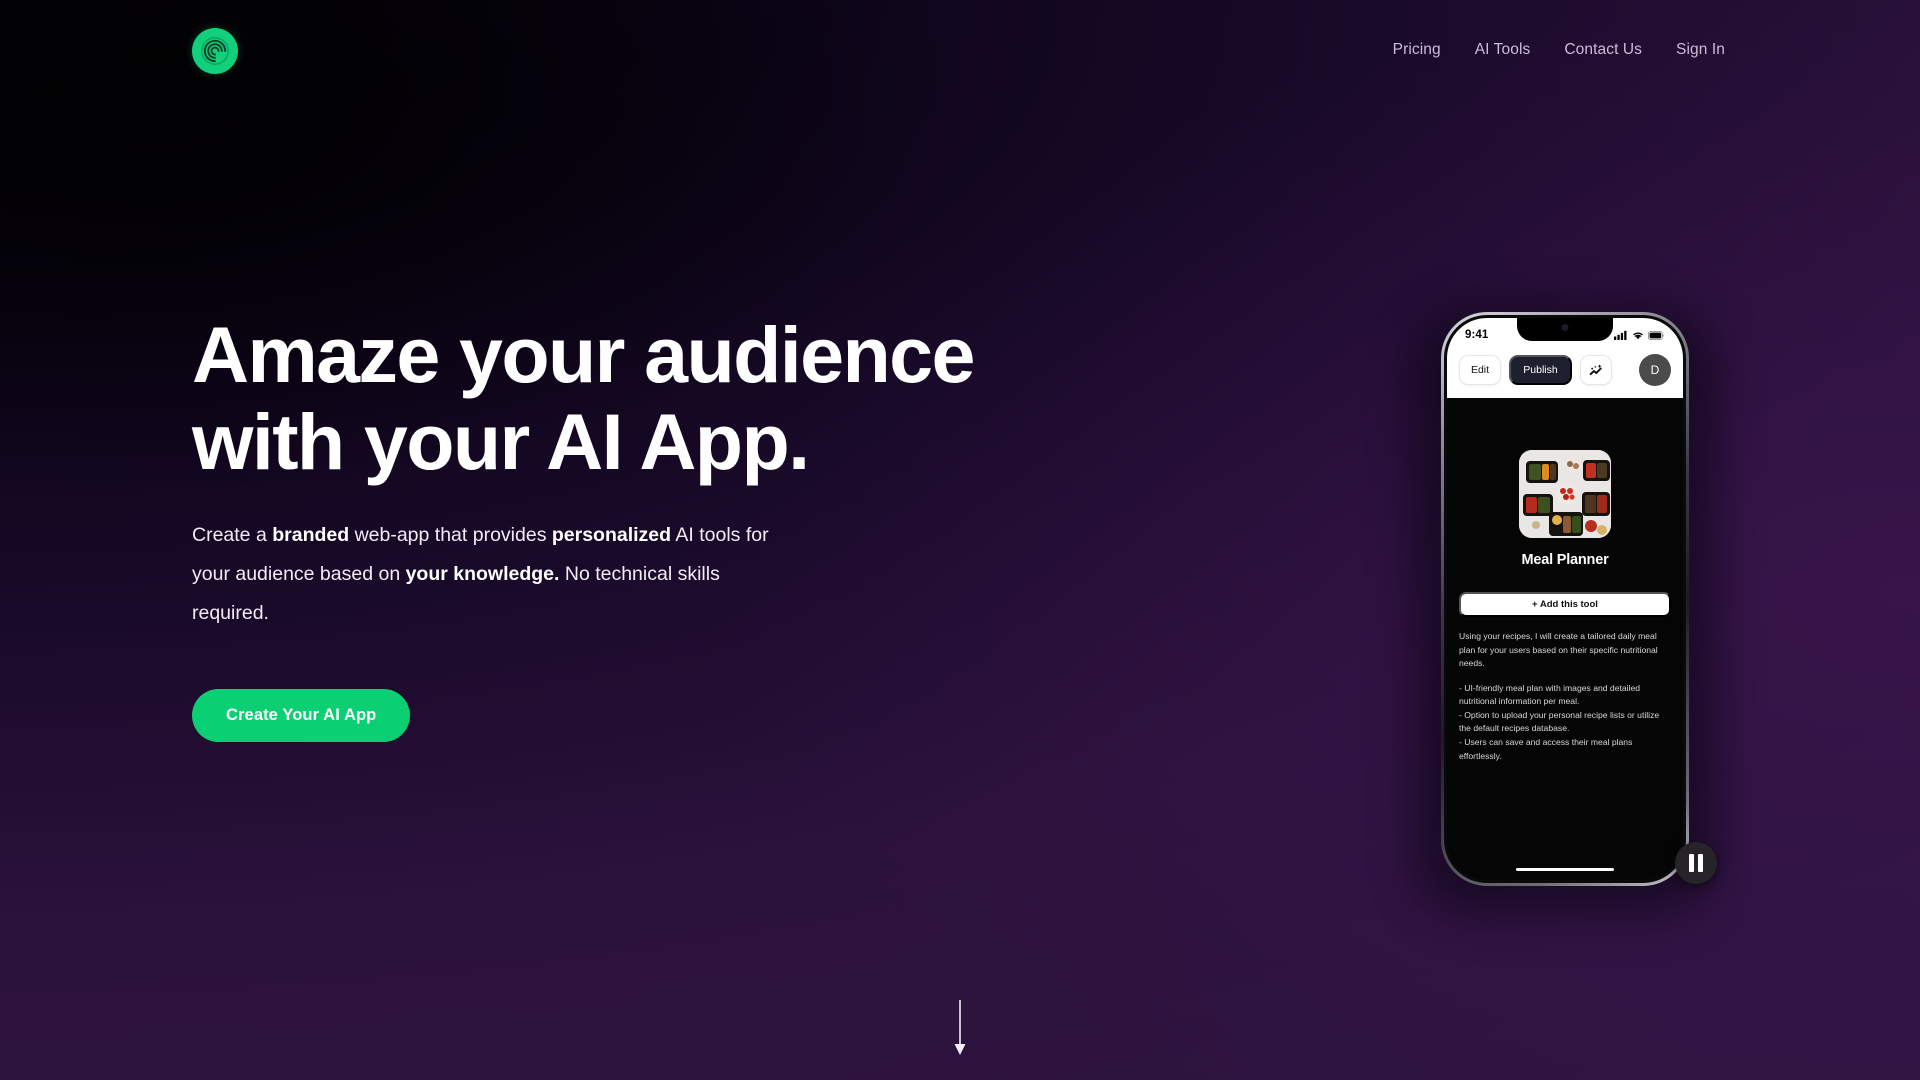 The height and width of the screenshot is (1080, 1920). What do you see at coordinates (232, 534) in the screenshot?
I see `subtitle-text-1: Create a` at bounding box center [232, 534].